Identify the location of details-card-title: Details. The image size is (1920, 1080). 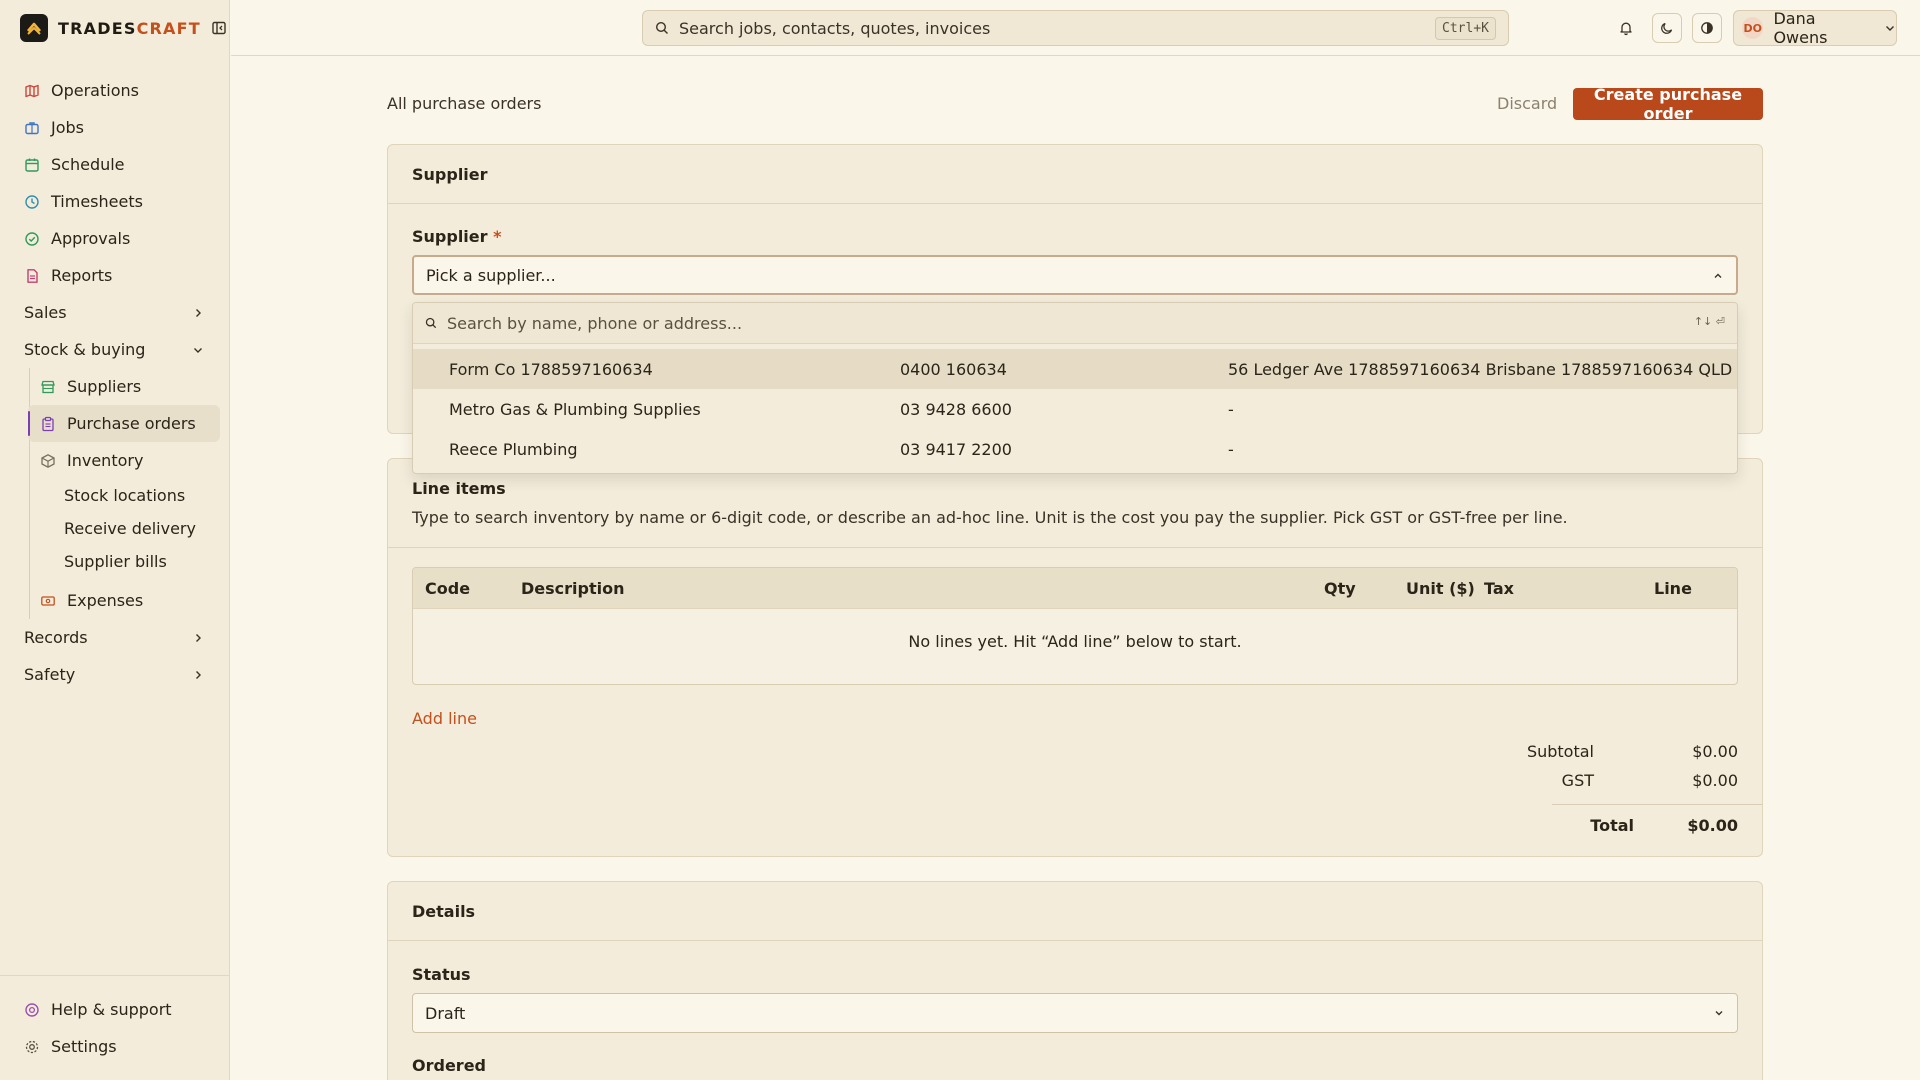
(1075, 911).